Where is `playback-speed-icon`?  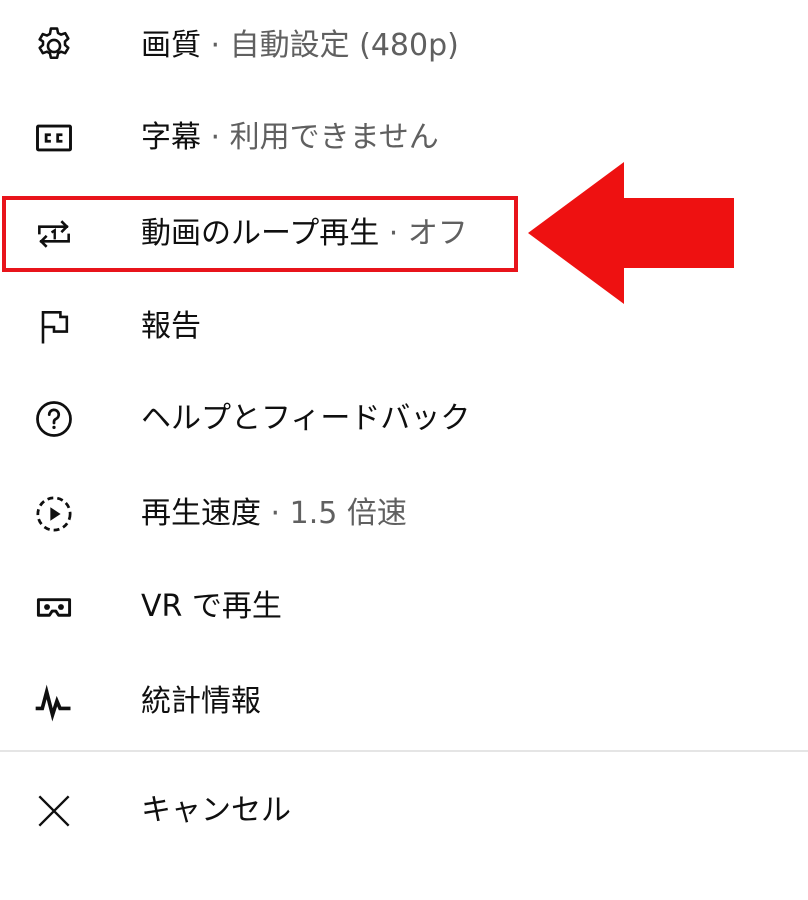 playback-speed-icon is located at coordinates (54, 514).